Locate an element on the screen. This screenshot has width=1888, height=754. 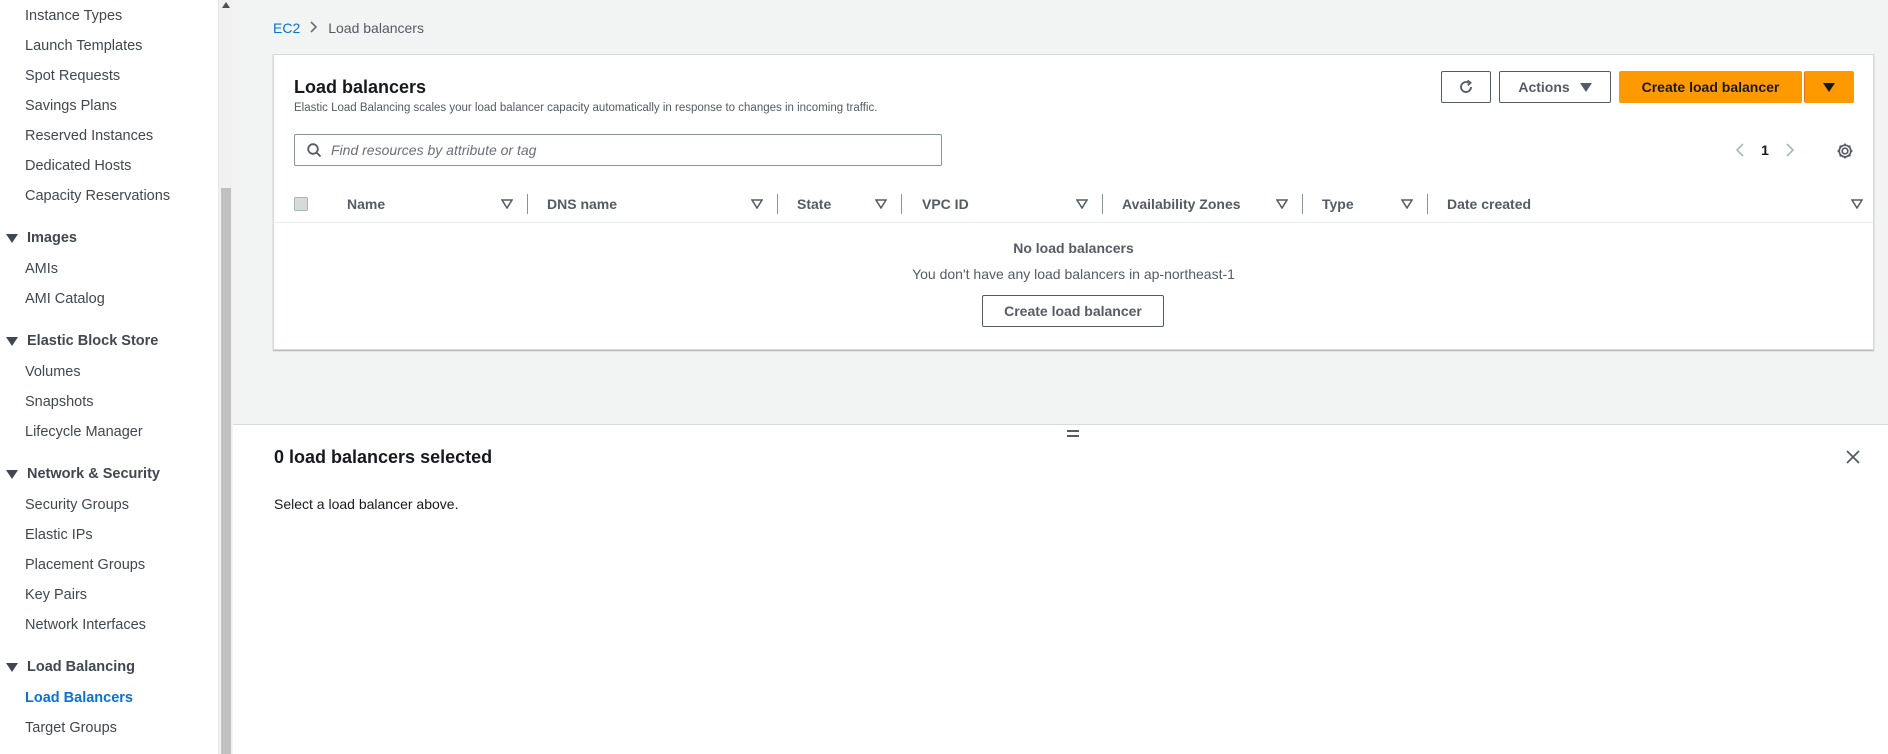
sidebar-item-network-interfaces: Network Interfaces is located at coordinates (85, 625).